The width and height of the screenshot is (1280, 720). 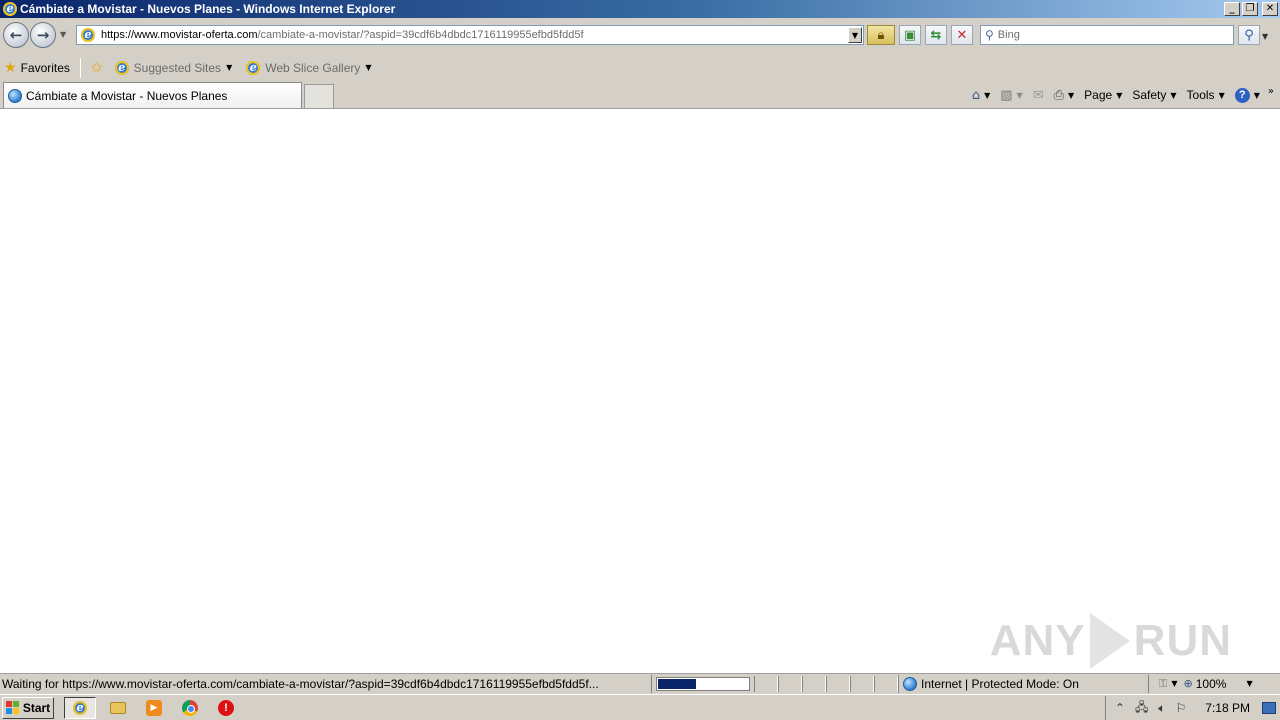 I want to click on taskbar-internet-explorer: e, so click(x=80, y=707).